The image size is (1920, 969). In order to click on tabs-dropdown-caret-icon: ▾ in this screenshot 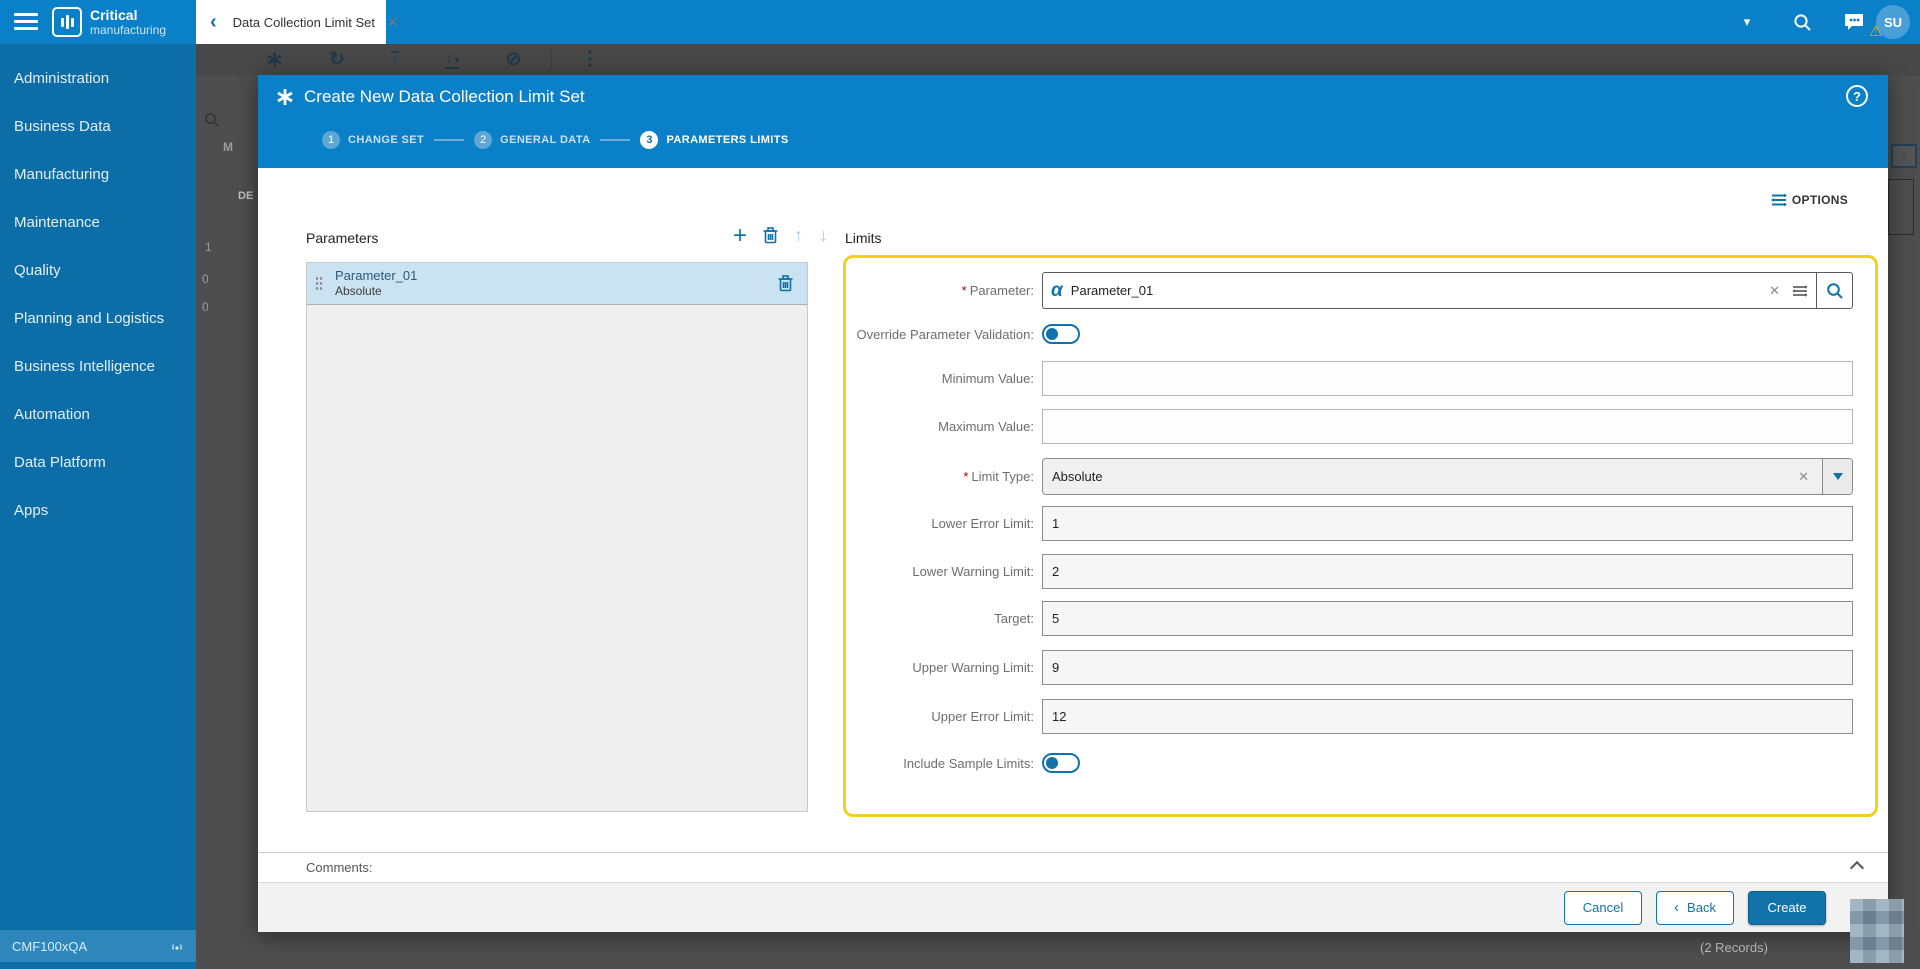, I will do `click(1747, 22)`.